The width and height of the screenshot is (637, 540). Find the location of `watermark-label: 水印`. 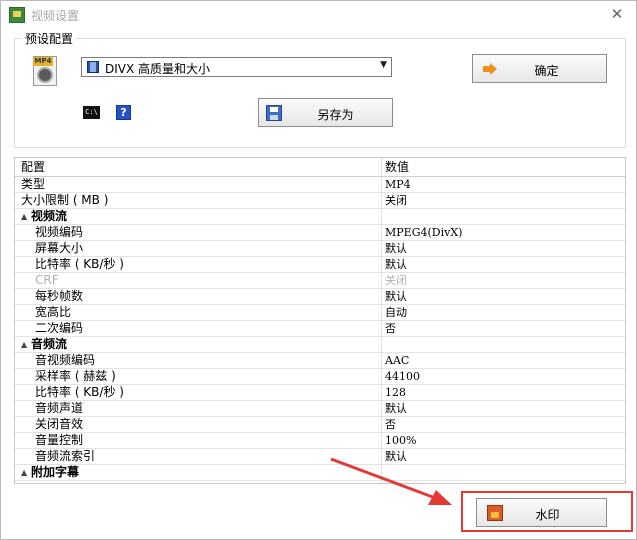

watermark-label: 水印 is located at coordinates (547, 515).